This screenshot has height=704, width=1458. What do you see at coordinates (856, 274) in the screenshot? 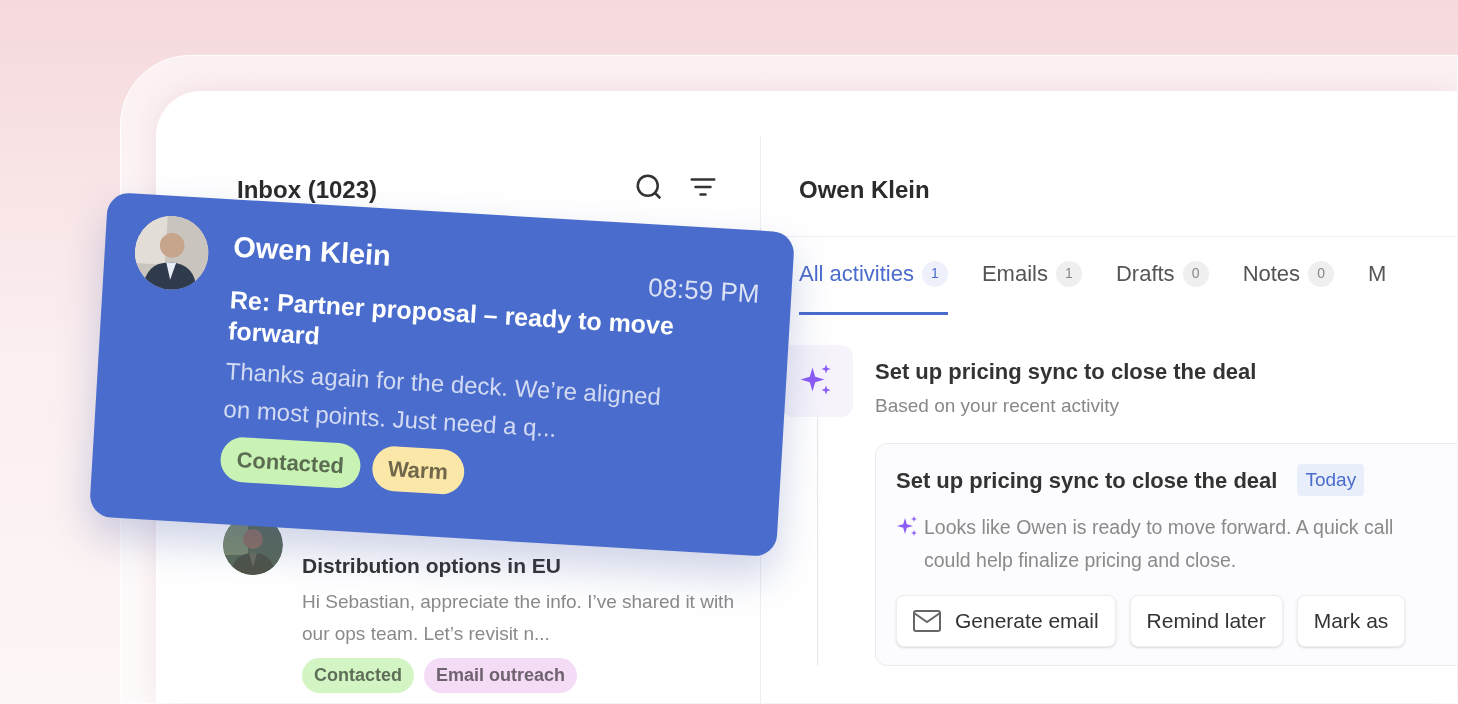
I see `tab-label: All activities` at bounding box center [856, 274].